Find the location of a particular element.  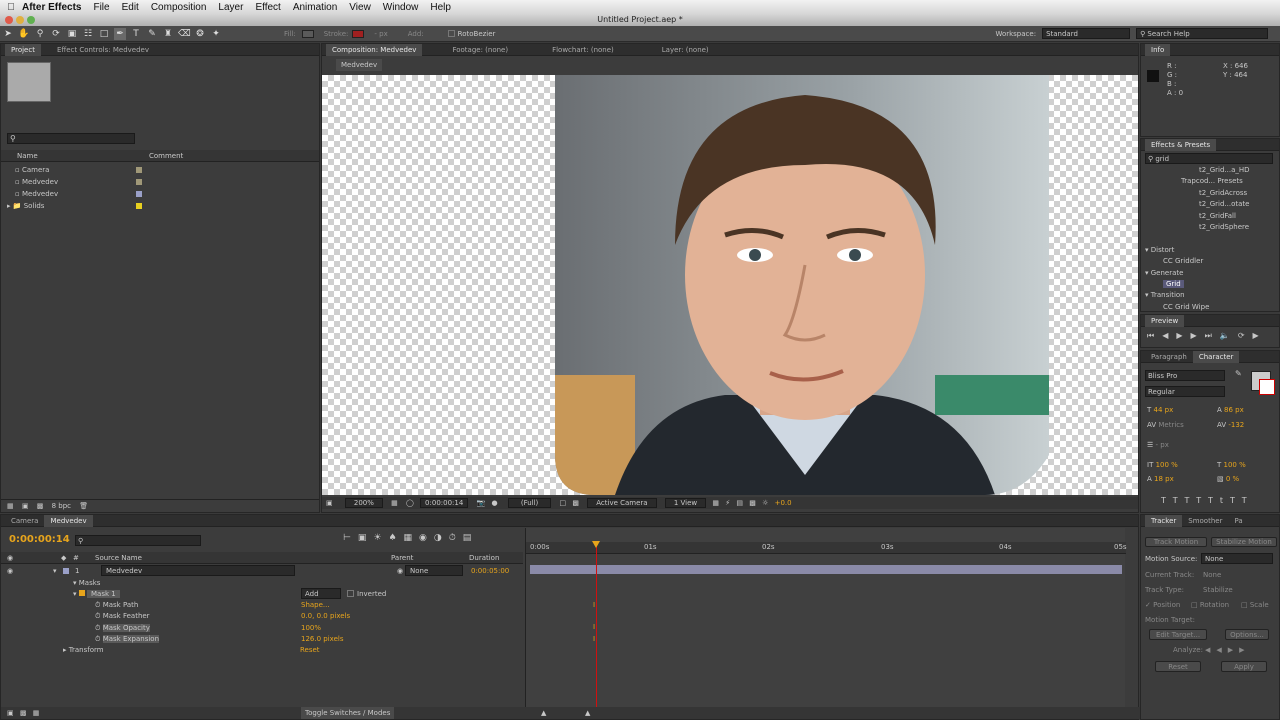

tab-timeline-camera: Camera is located at coordinates (24, 521).